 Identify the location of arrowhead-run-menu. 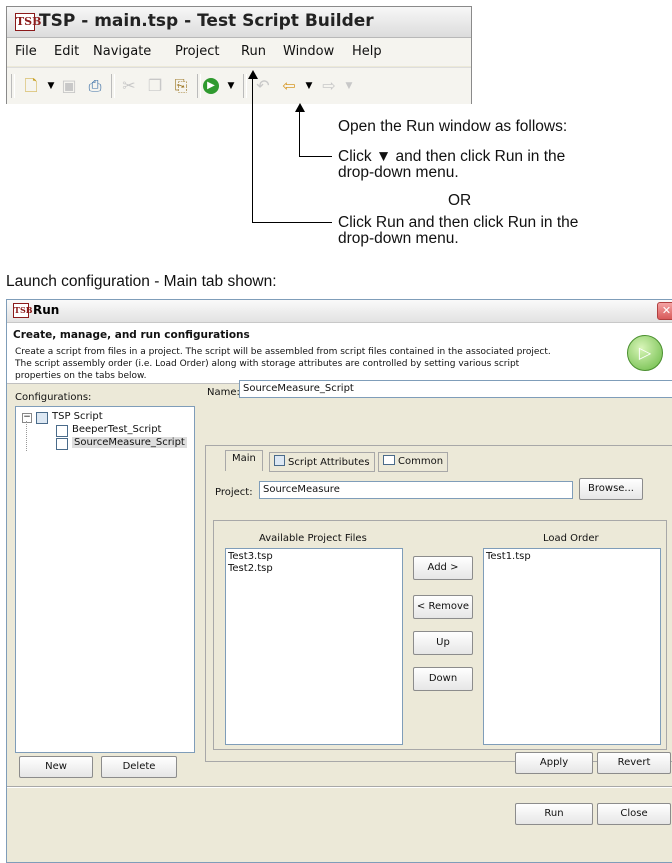
(253, 74).